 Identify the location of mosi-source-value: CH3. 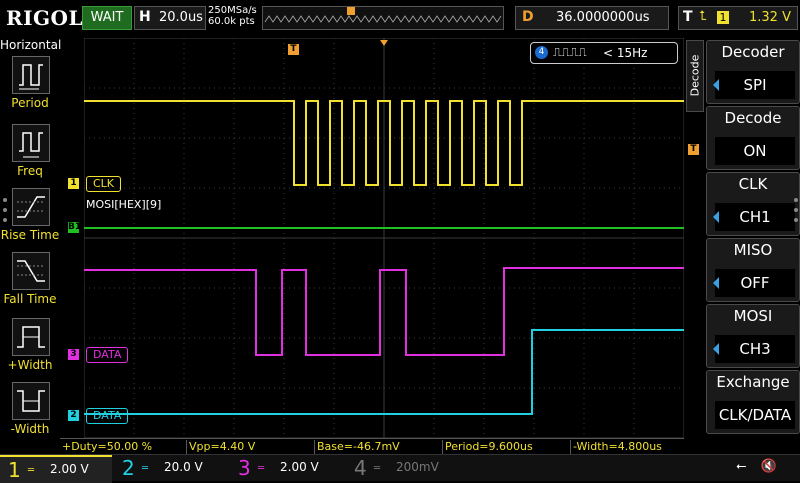
(755, 349).